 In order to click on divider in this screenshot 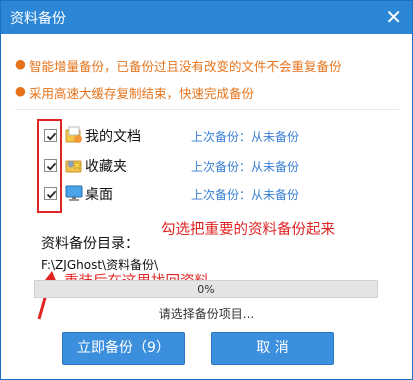, I will do `click(207, 109)`.